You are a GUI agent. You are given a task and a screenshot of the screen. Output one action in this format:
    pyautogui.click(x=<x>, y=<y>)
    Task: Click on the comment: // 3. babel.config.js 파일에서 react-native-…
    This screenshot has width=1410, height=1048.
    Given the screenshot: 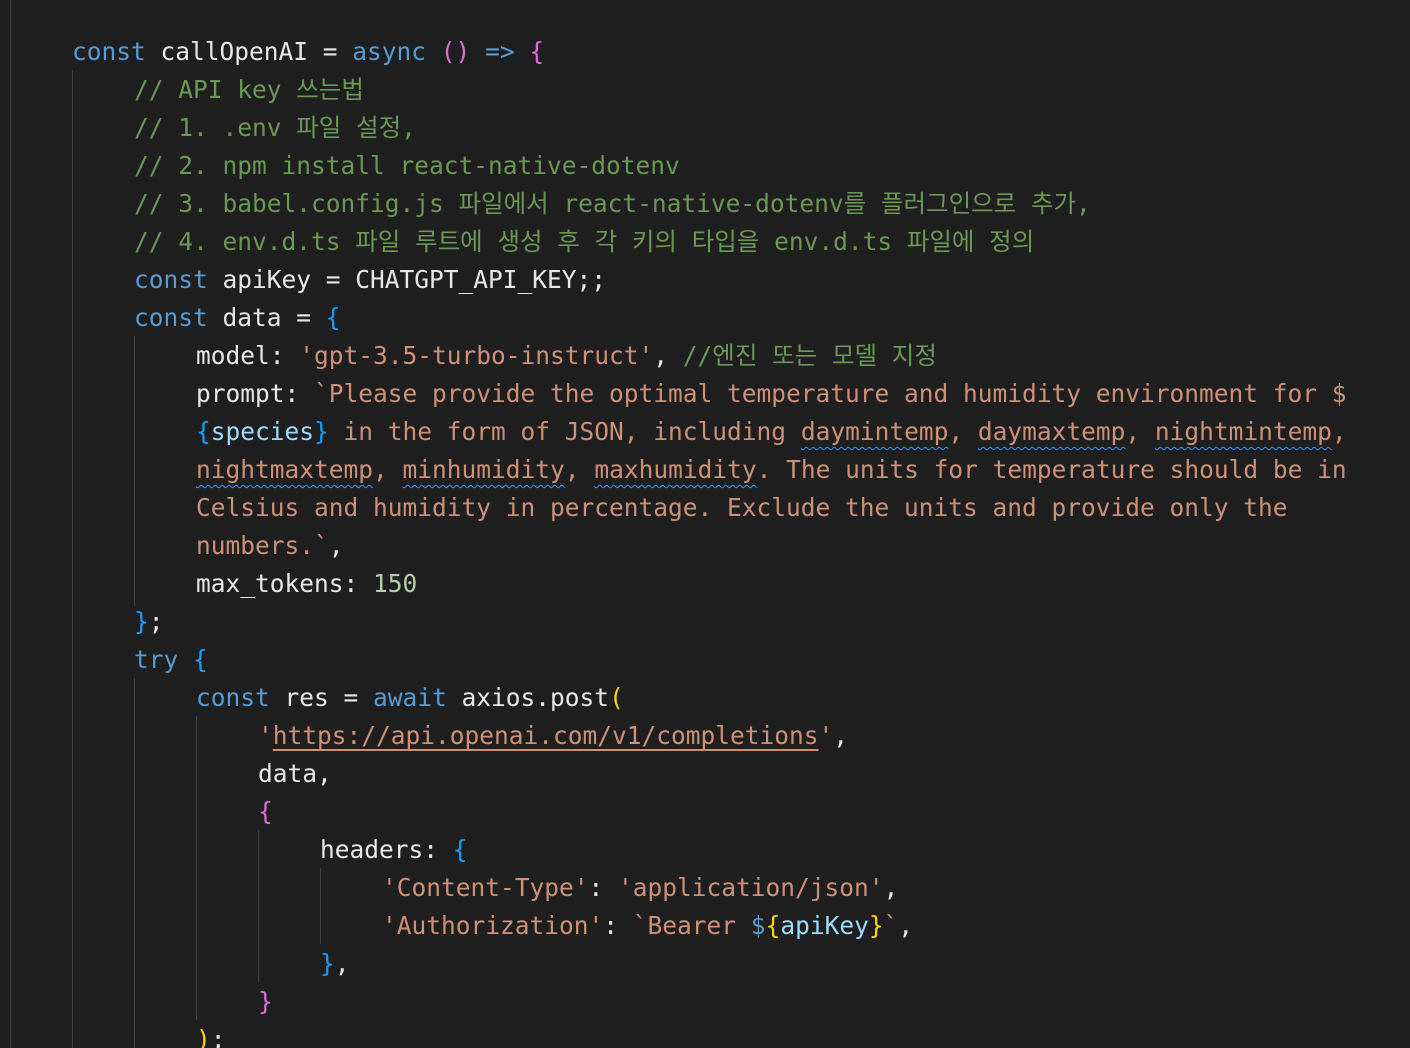 What is the action you would take?
    pyautogui.click(x=612, y=203)
    